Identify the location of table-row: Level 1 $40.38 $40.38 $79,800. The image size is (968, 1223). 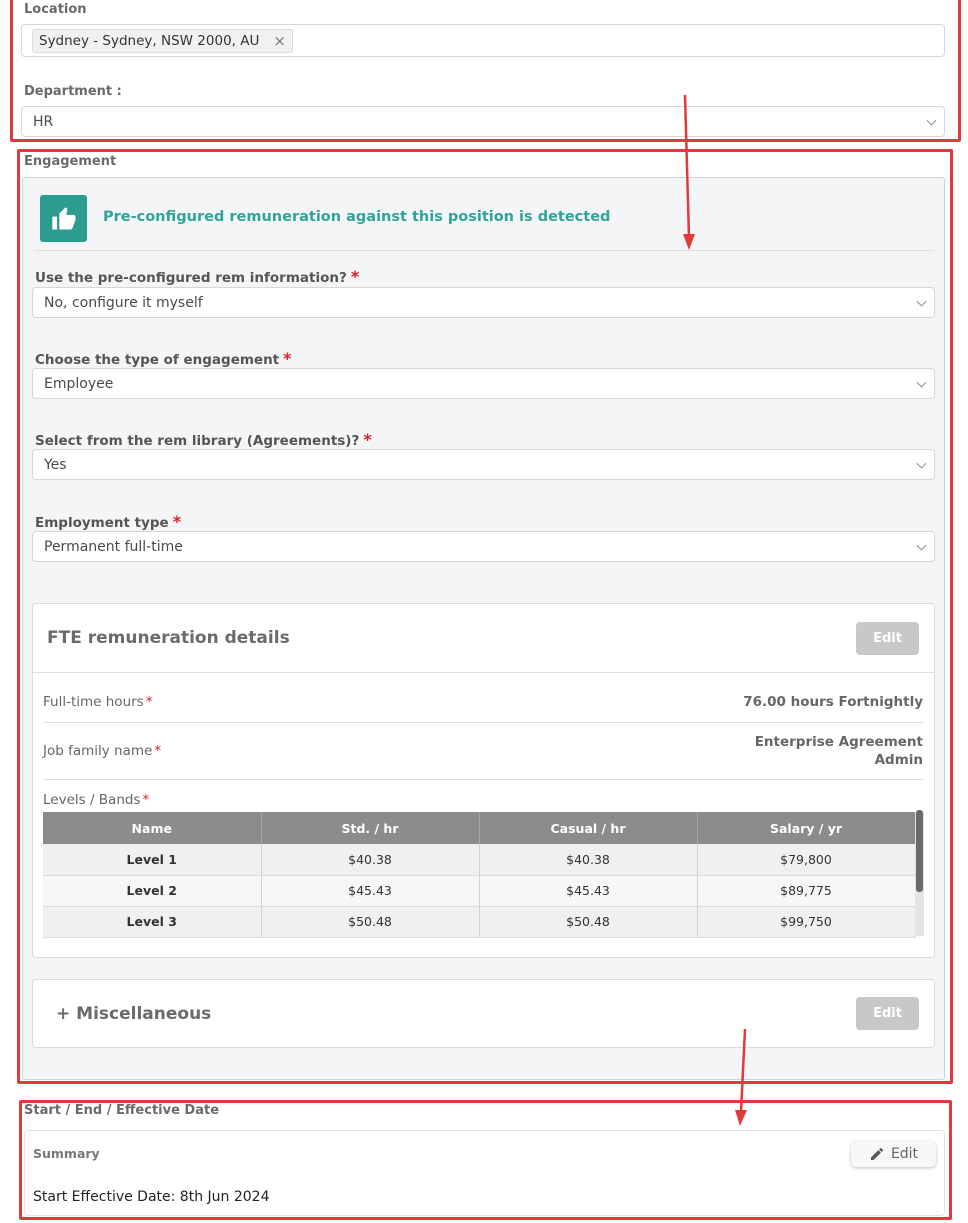
(479, 860).